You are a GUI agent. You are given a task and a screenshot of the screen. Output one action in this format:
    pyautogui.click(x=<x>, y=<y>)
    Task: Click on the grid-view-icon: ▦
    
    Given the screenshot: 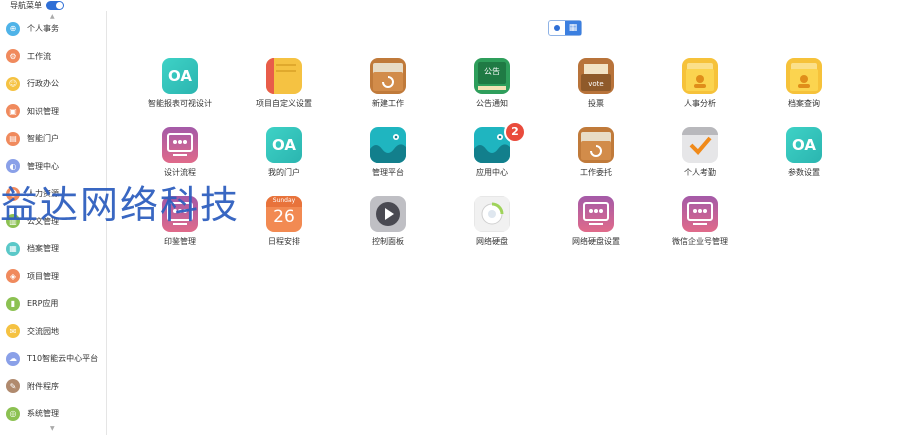 What is the action you would take?
    pyautogui.click(x=573, y=28)
    